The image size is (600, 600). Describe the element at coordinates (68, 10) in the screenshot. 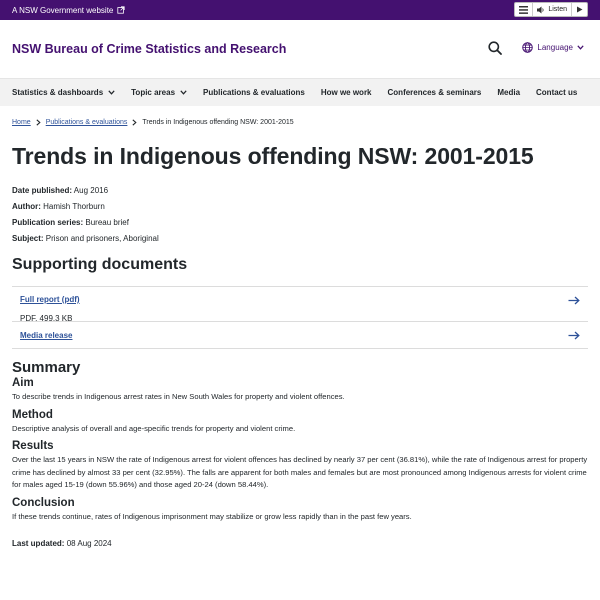

I see `nsw-government-link: A NSW Government website` at that location.